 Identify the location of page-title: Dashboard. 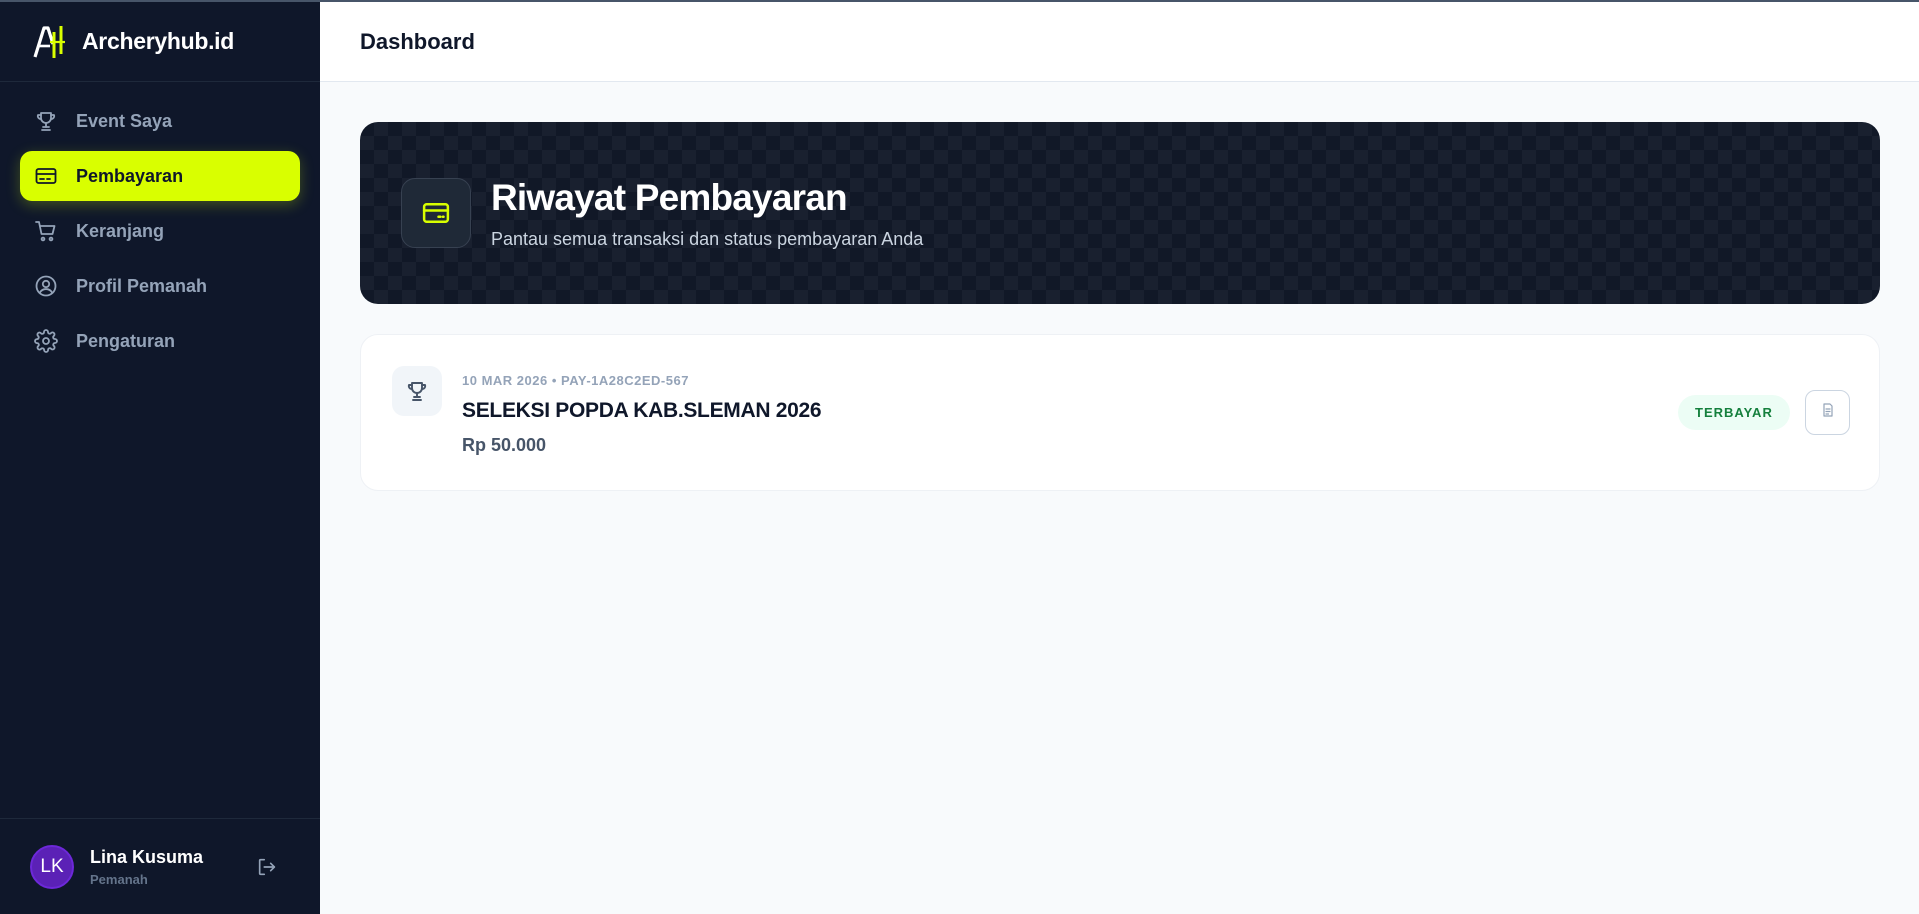
(417, 41).